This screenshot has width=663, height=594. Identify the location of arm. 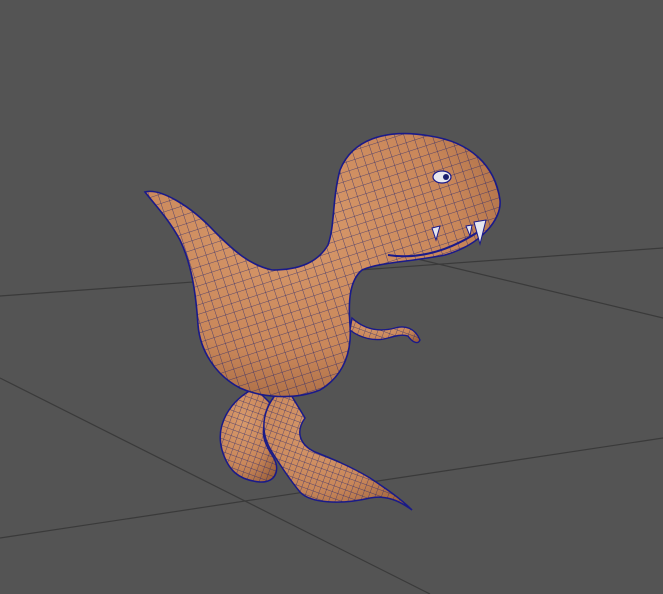
(385, 330).